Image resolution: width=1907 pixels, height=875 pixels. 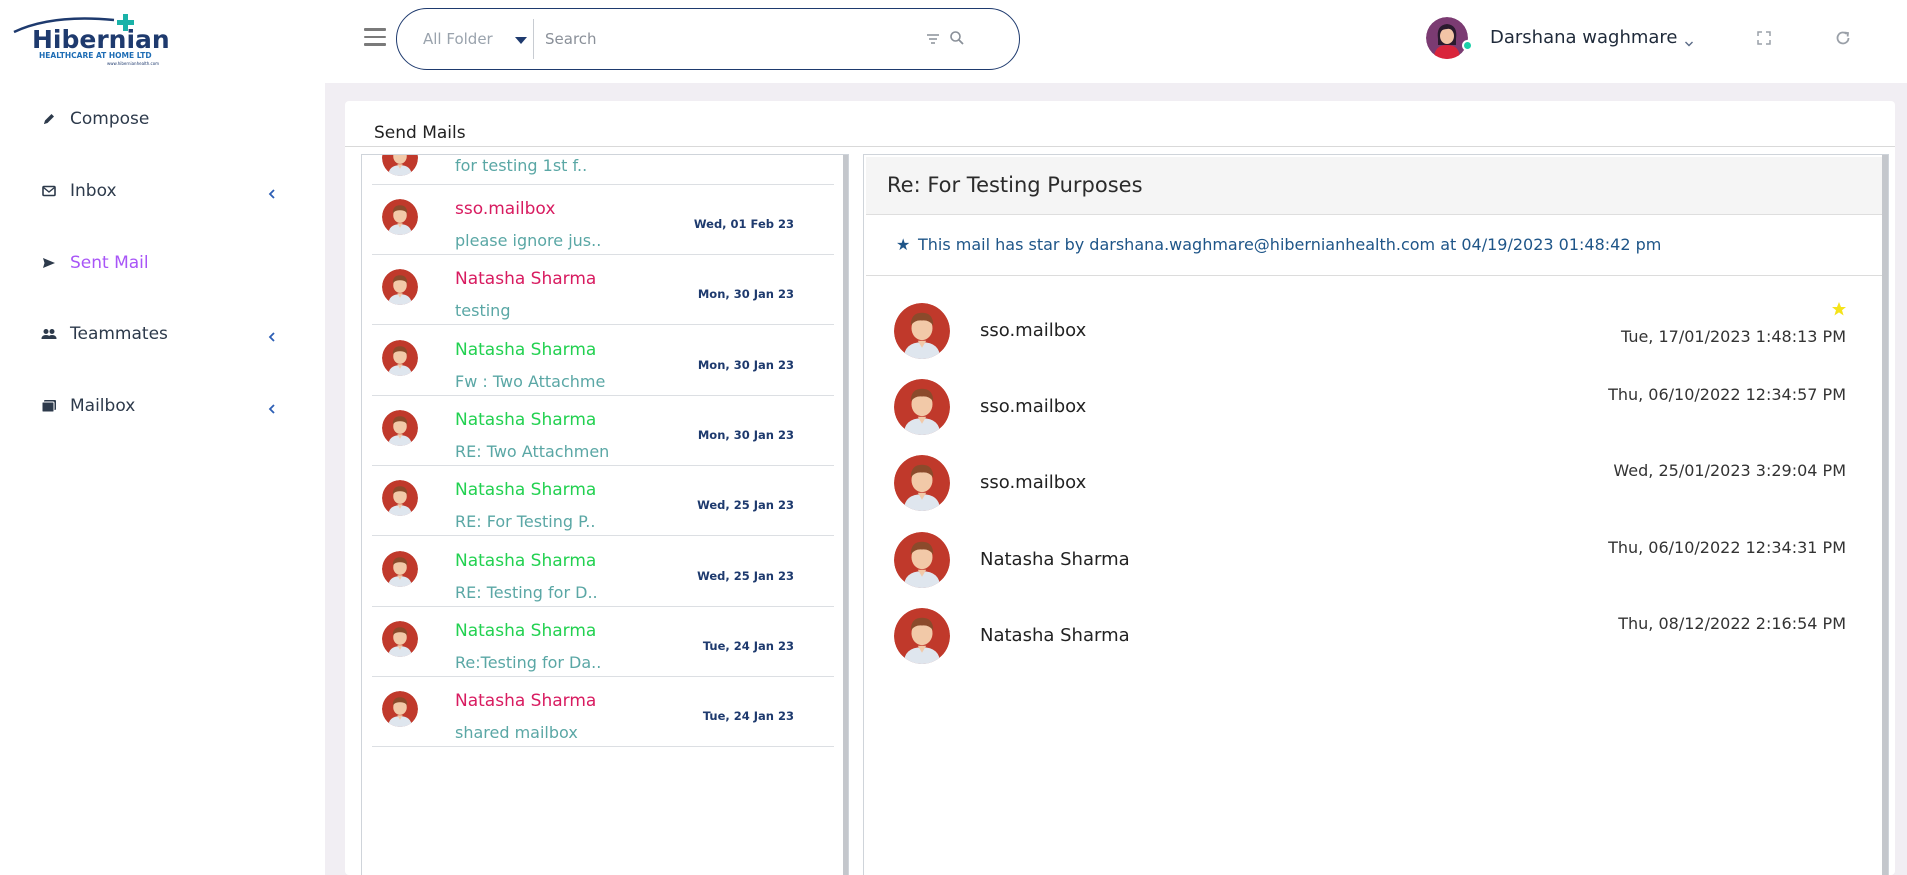 What do you see at coordinates (109, 263) in the screenshot?
I see `sidebar-item-label: Sent Mail` at bounding box center [109, 263].